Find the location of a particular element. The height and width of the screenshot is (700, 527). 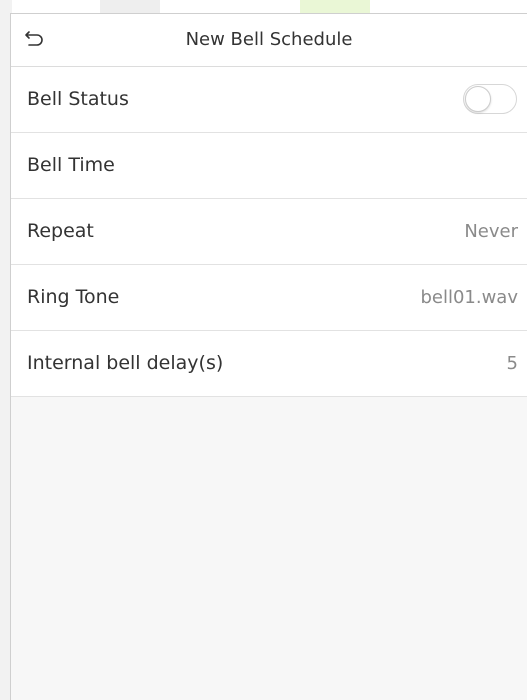

setting-value: 5 is located at coordinates (512, 363).